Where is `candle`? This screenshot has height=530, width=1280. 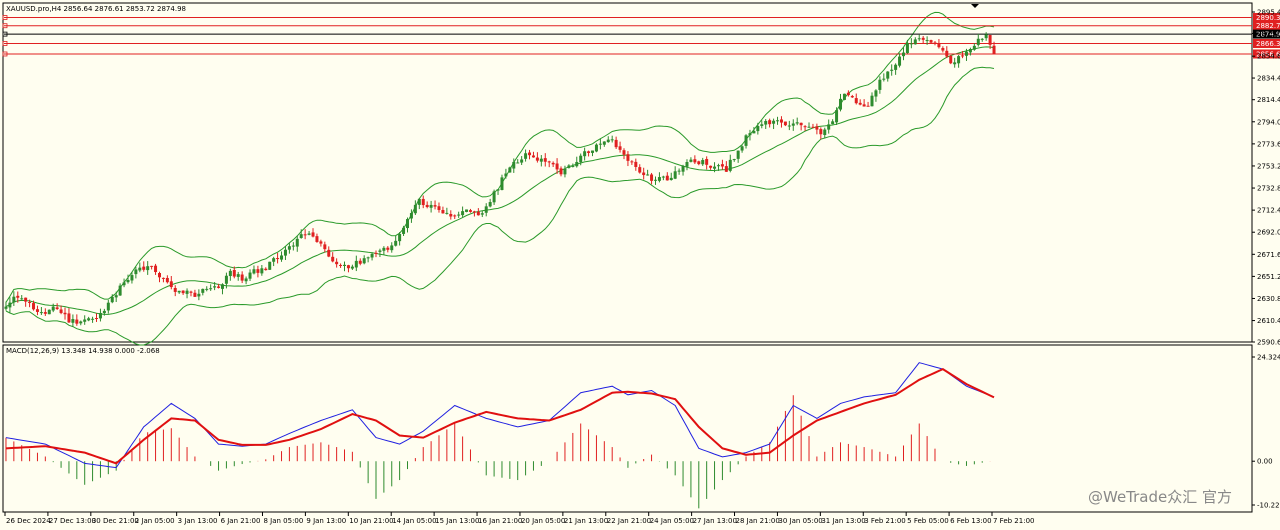
candle is located at coordinates (49, 312).